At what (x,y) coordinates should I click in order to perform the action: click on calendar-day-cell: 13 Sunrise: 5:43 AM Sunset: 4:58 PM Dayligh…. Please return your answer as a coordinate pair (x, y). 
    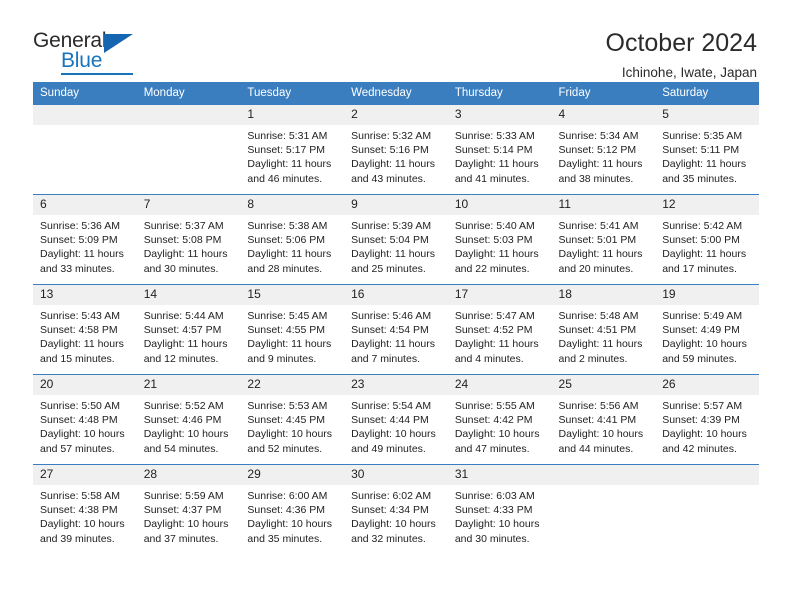
    Looking at the image, I should click on (85, 329).